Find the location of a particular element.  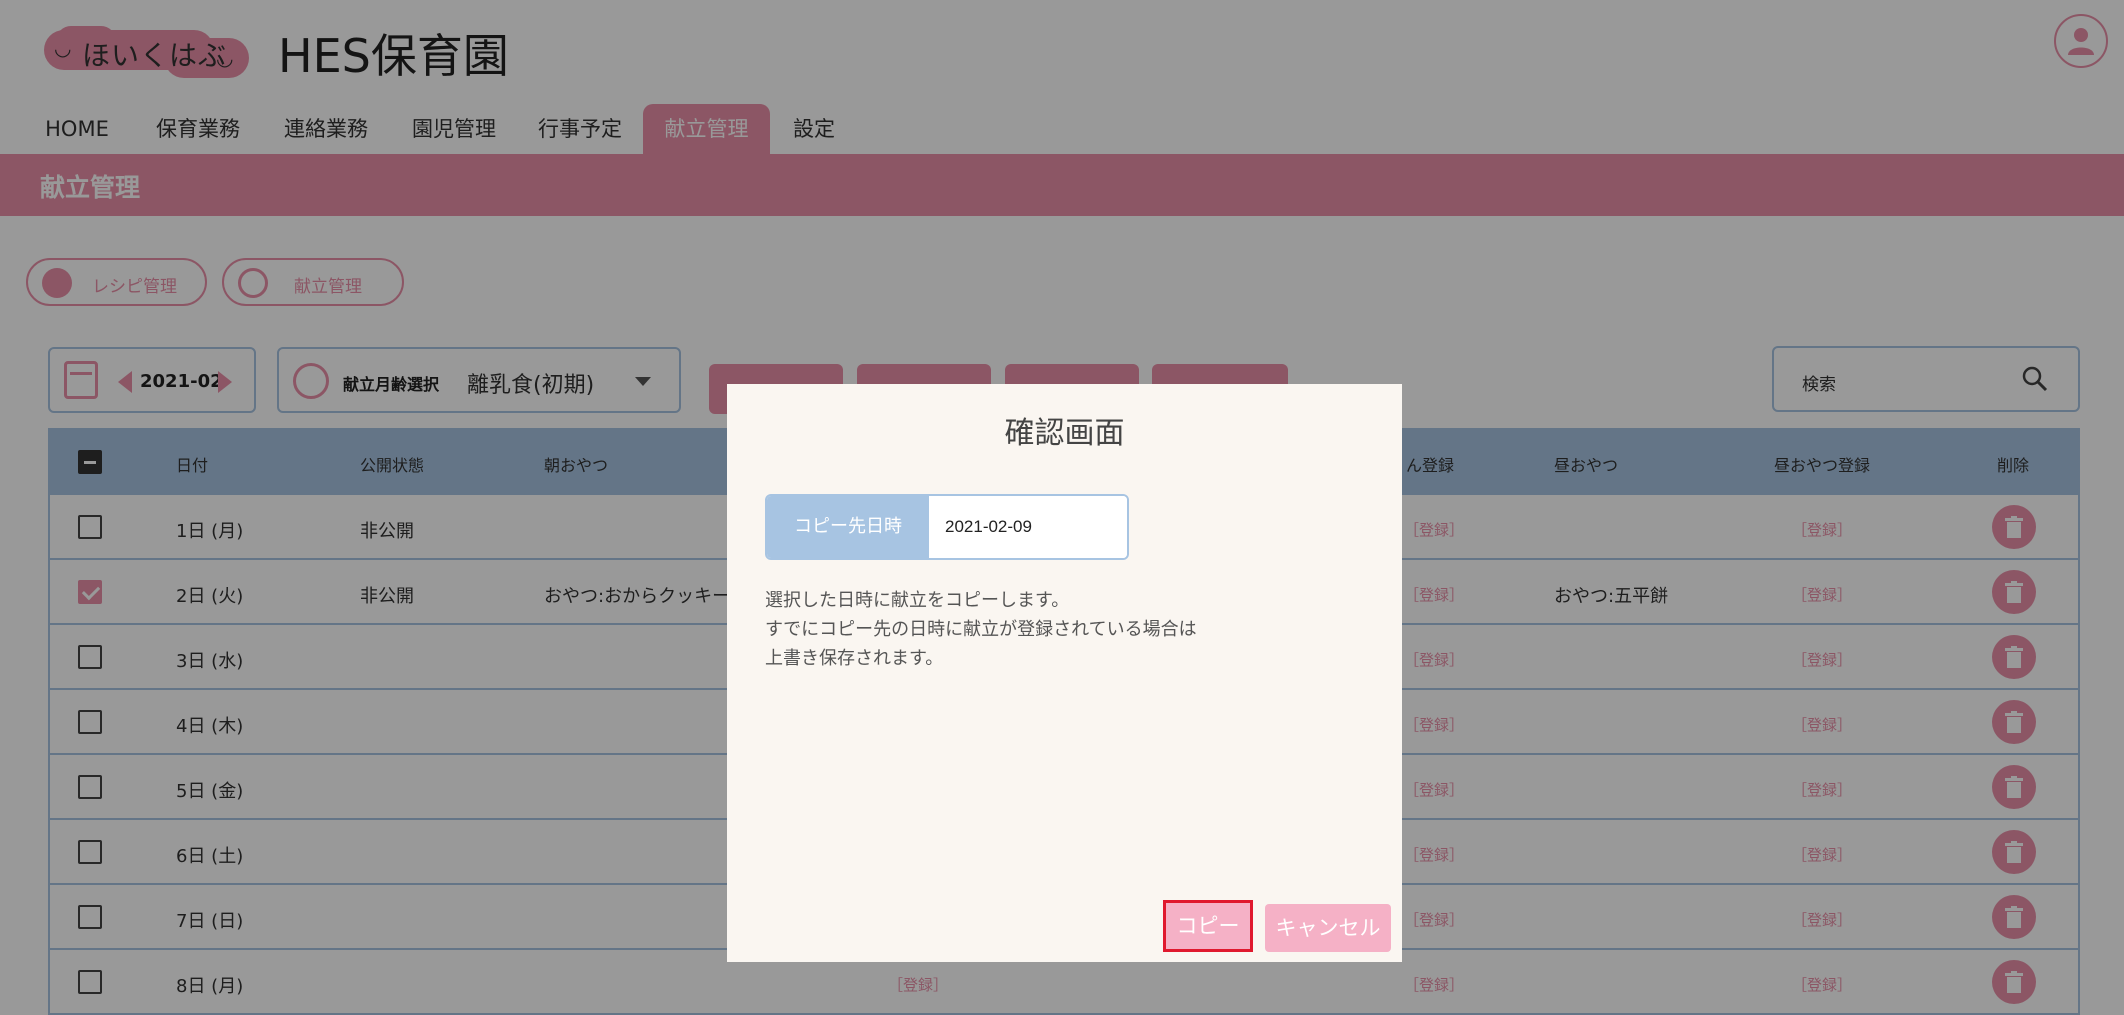

dialog-message-line: 上書き保存されます。 is located at coordinates (854, 658).